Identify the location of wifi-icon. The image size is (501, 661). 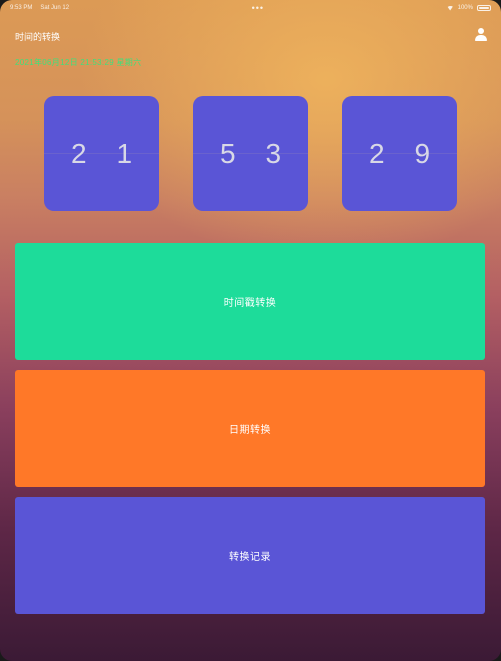
(450, 8).